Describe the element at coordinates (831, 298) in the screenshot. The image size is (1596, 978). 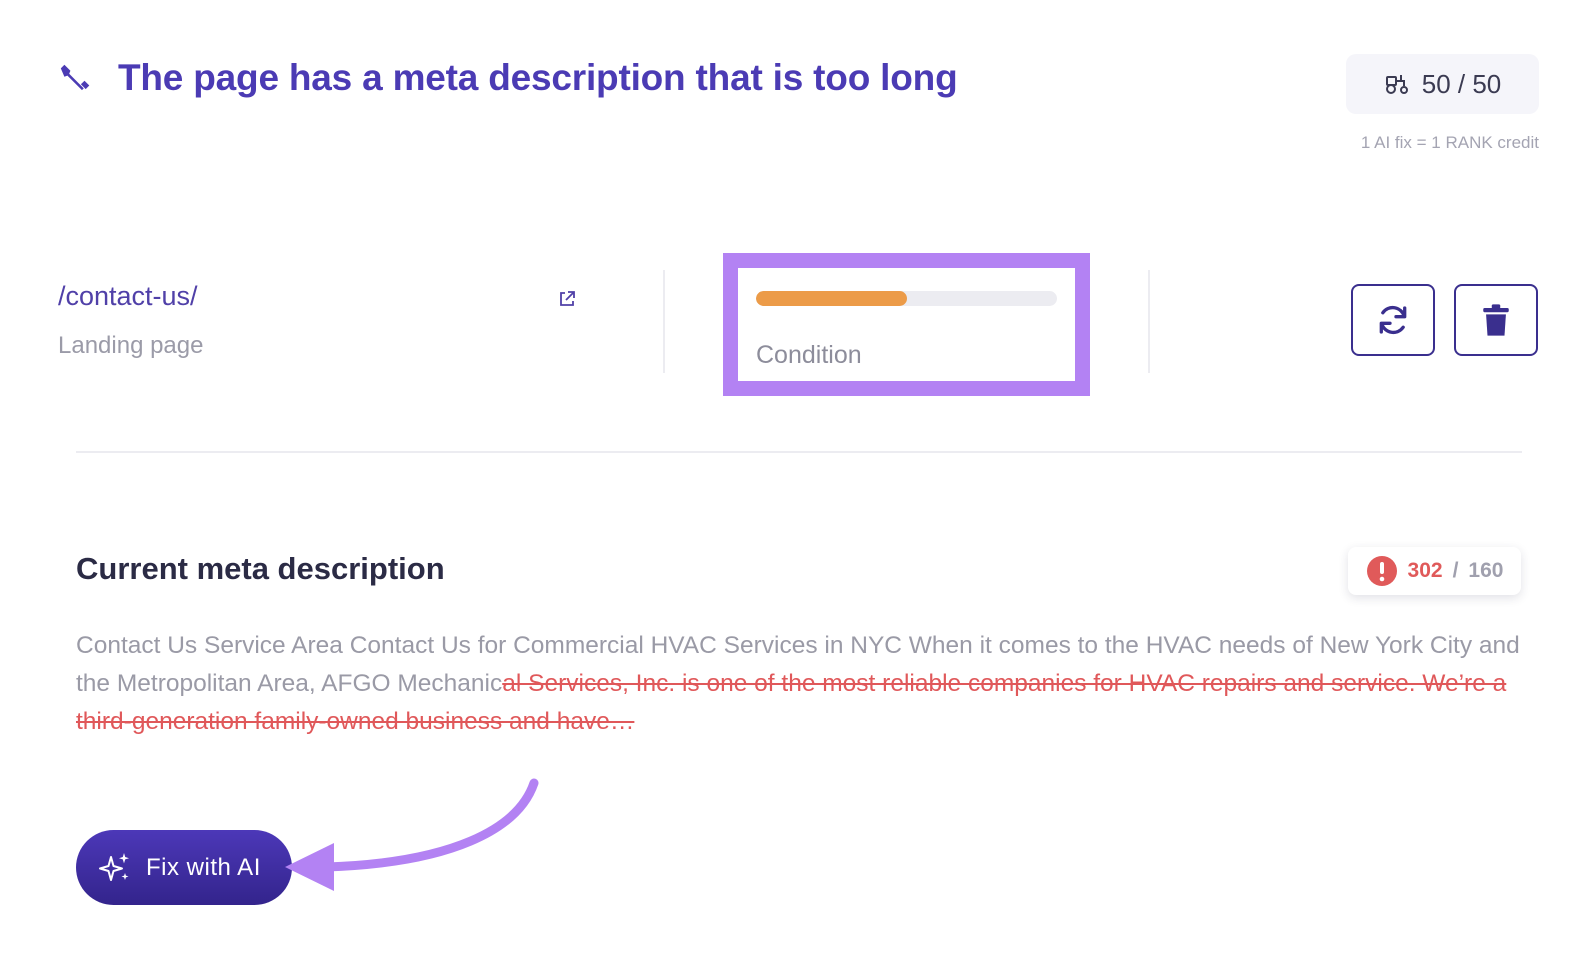
I see `condition-bar-fill` at that location.